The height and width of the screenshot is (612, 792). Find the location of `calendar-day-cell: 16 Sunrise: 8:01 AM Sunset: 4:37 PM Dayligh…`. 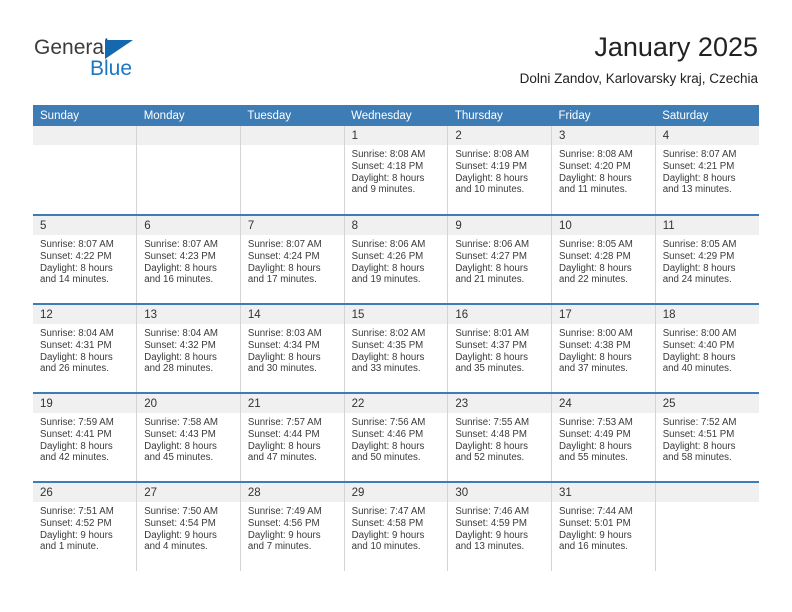

calendar-day-cell: 16 Sunrise: 8:01 AM Sunset: 4:37 PM Dayligh… is located at coordinates (500, 348).